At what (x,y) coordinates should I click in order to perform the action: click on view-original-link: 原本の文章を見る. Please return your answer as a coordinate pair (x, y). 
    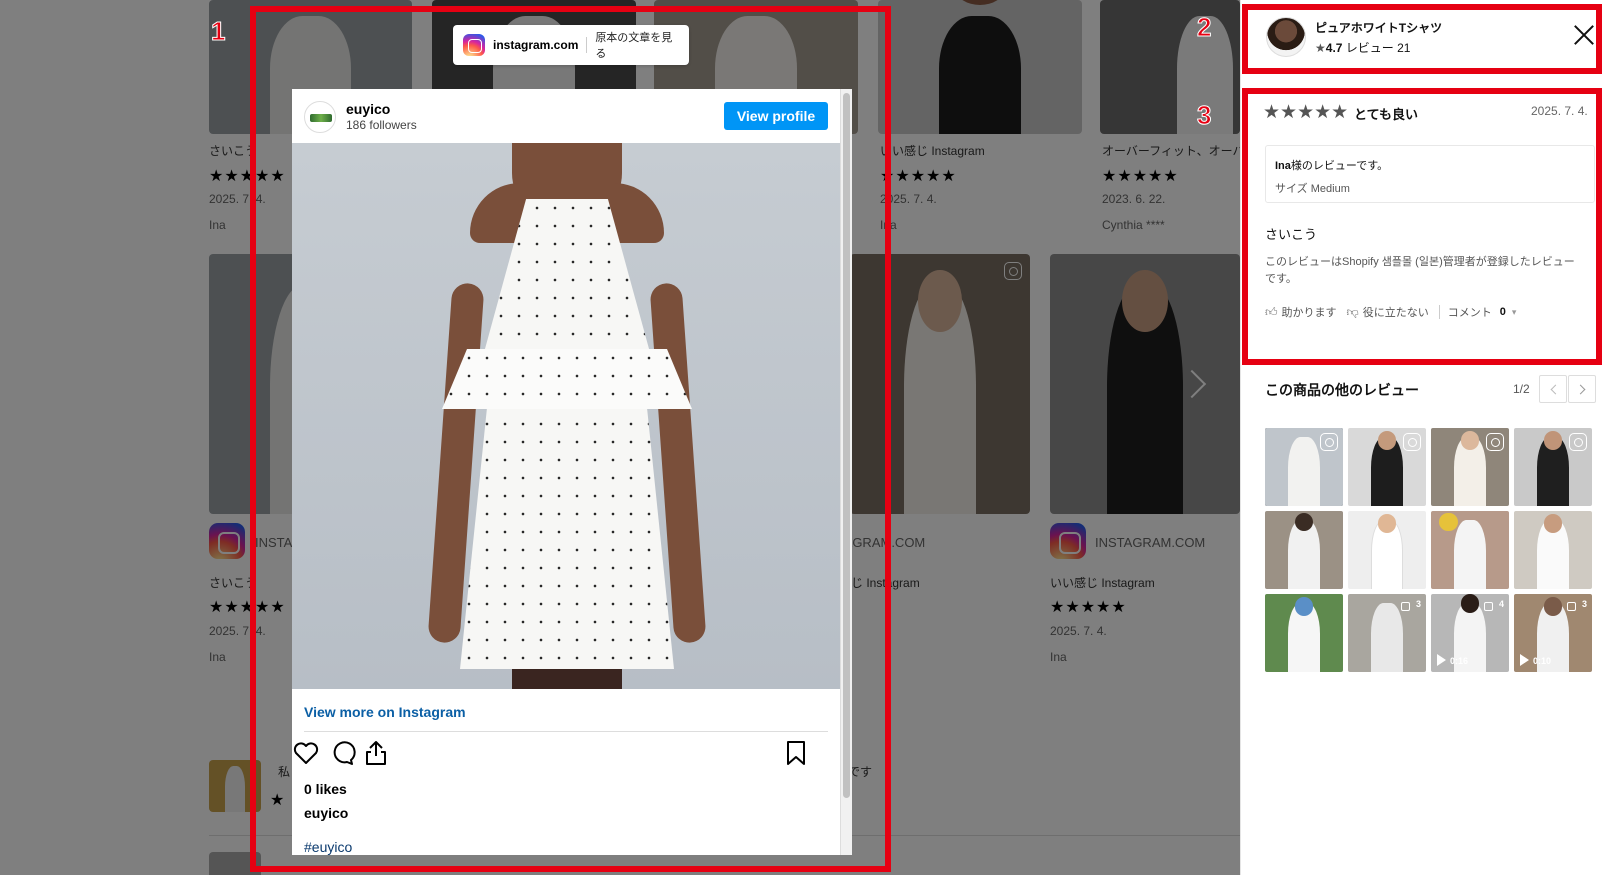
    Looking at the image, I should click on (637, 45).